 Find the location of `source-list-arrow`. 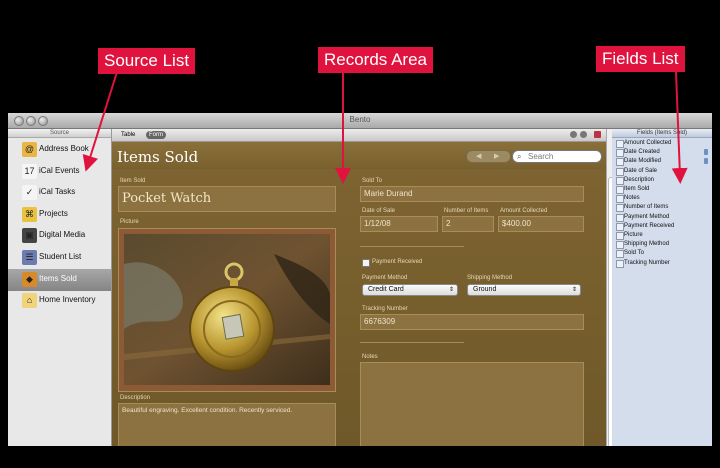

source-list-arrow is located at coordinates (100, 121).